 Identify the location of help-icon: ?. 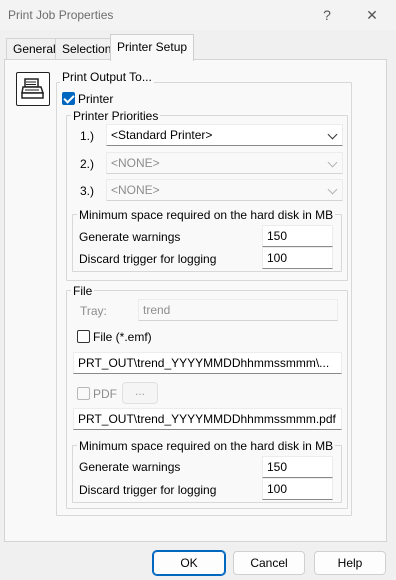
(327, 15).